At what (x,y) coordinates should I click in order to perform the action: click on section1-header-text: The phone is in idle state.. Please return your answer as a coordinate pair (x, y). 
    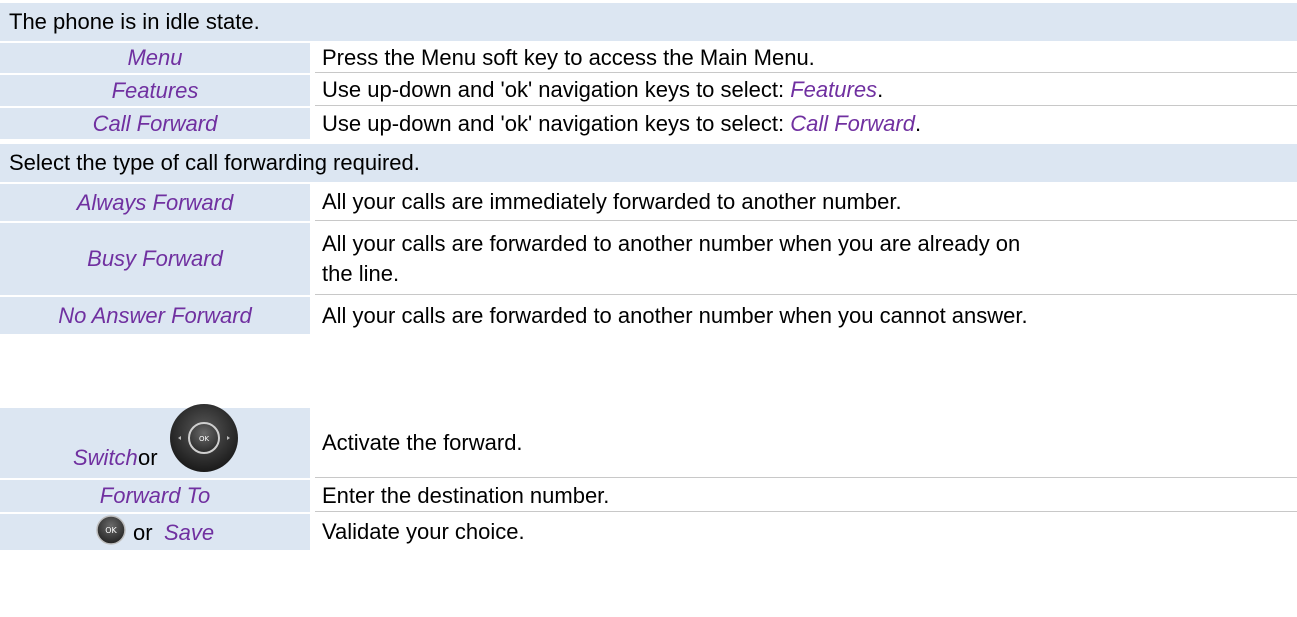
    Looking at the image, I should click on (134, 21).